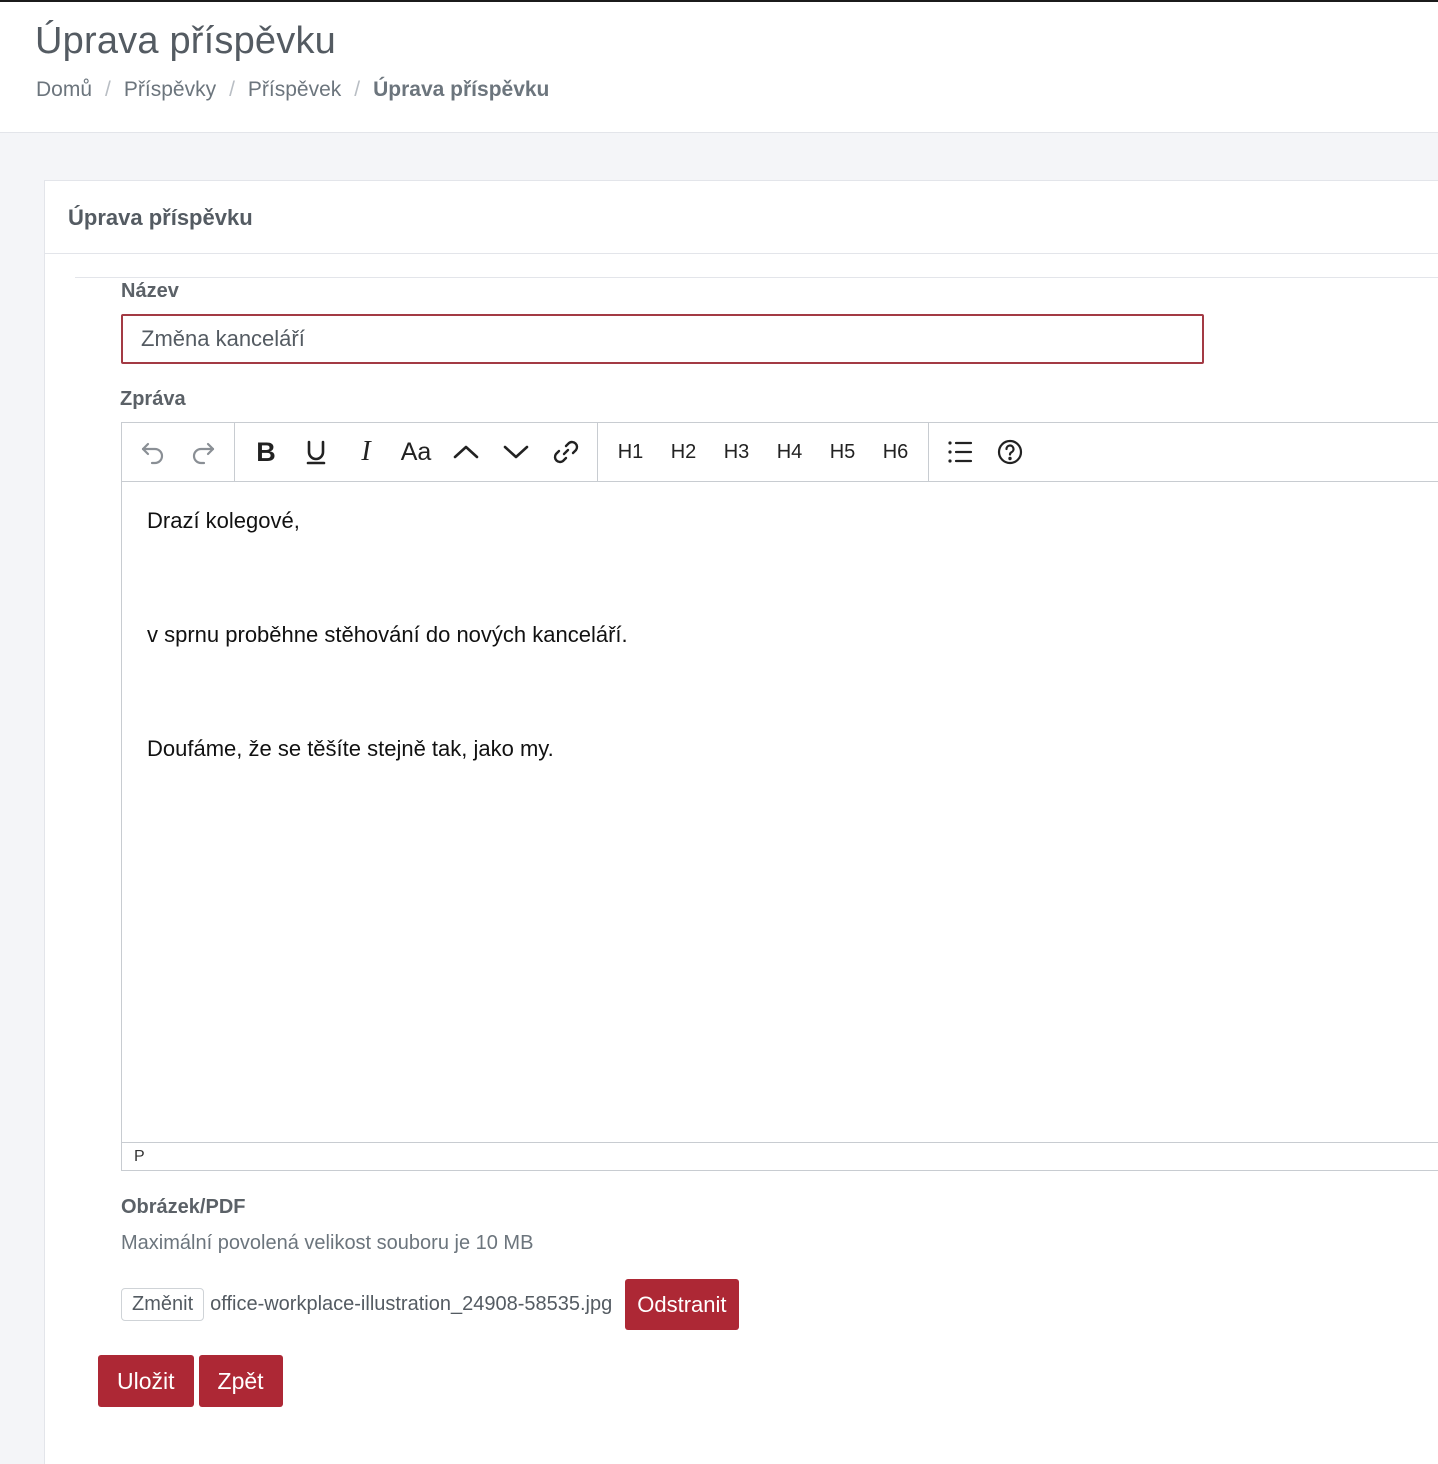  I want to click on heading-4-button: H4, so click(789, 452).